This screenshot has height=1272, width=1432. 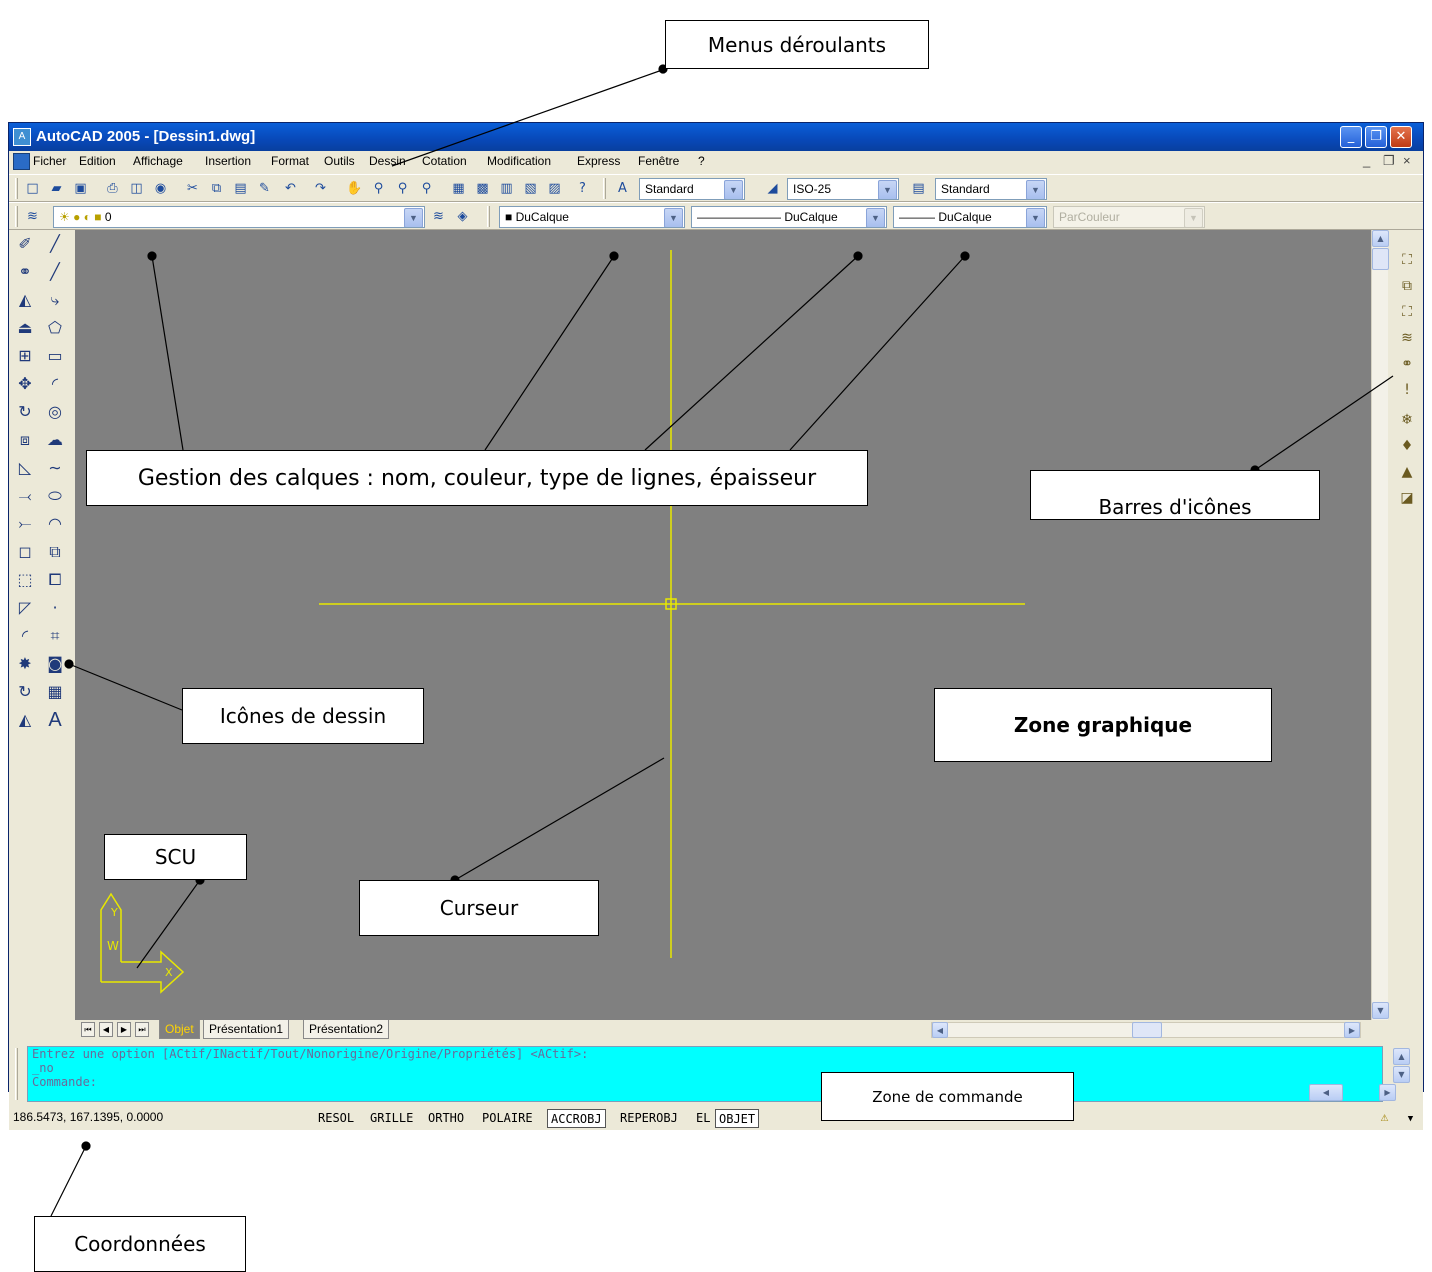 I want to click on region-icon: ◙, so click(x=55, y=664).